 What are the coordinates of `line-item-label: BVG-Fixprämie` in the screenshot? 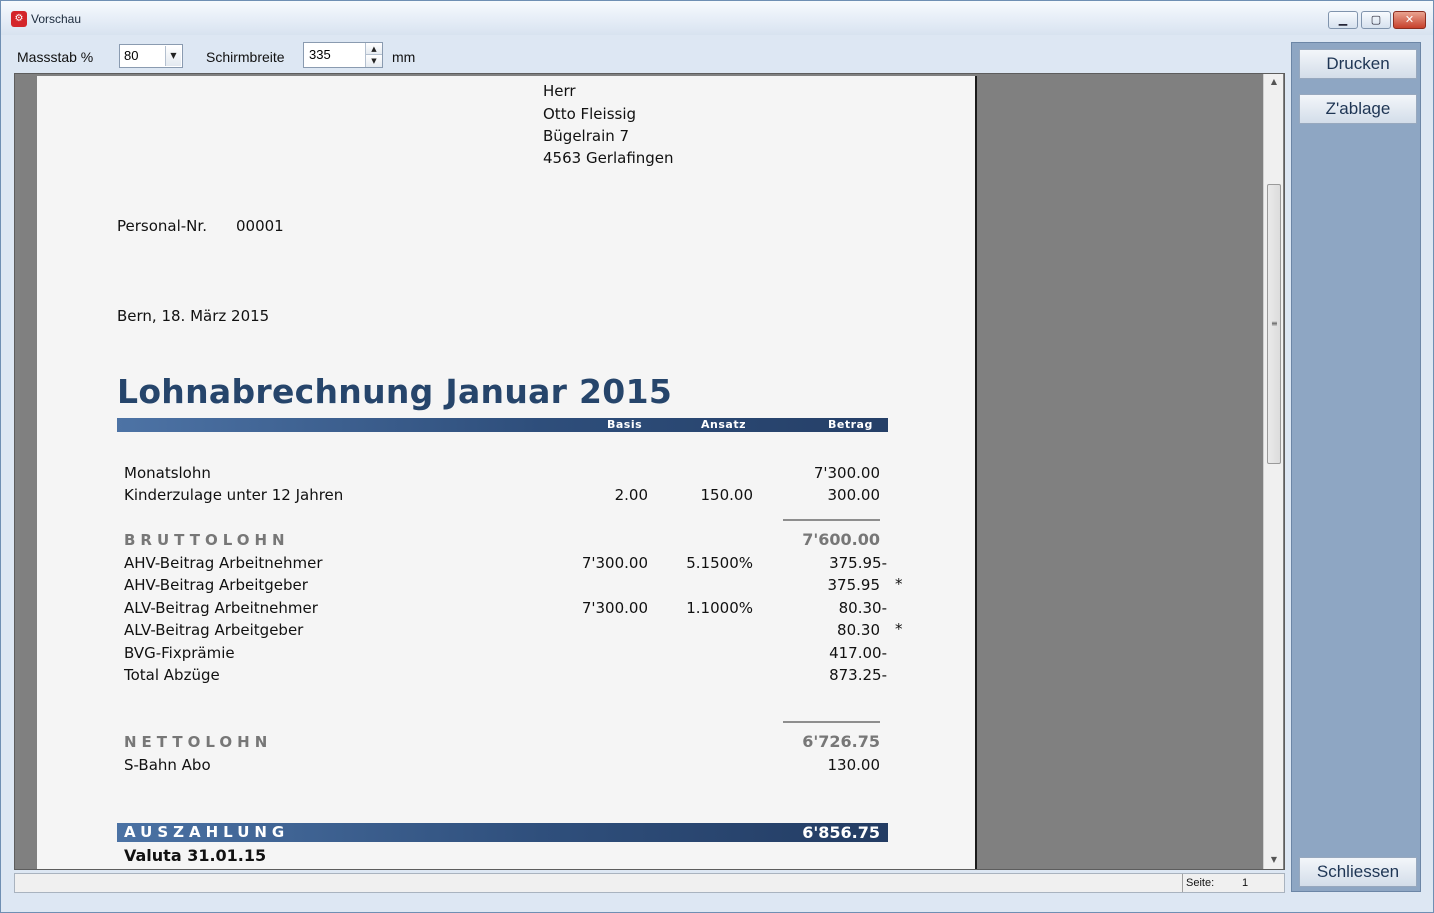 It's located at (179, 653).